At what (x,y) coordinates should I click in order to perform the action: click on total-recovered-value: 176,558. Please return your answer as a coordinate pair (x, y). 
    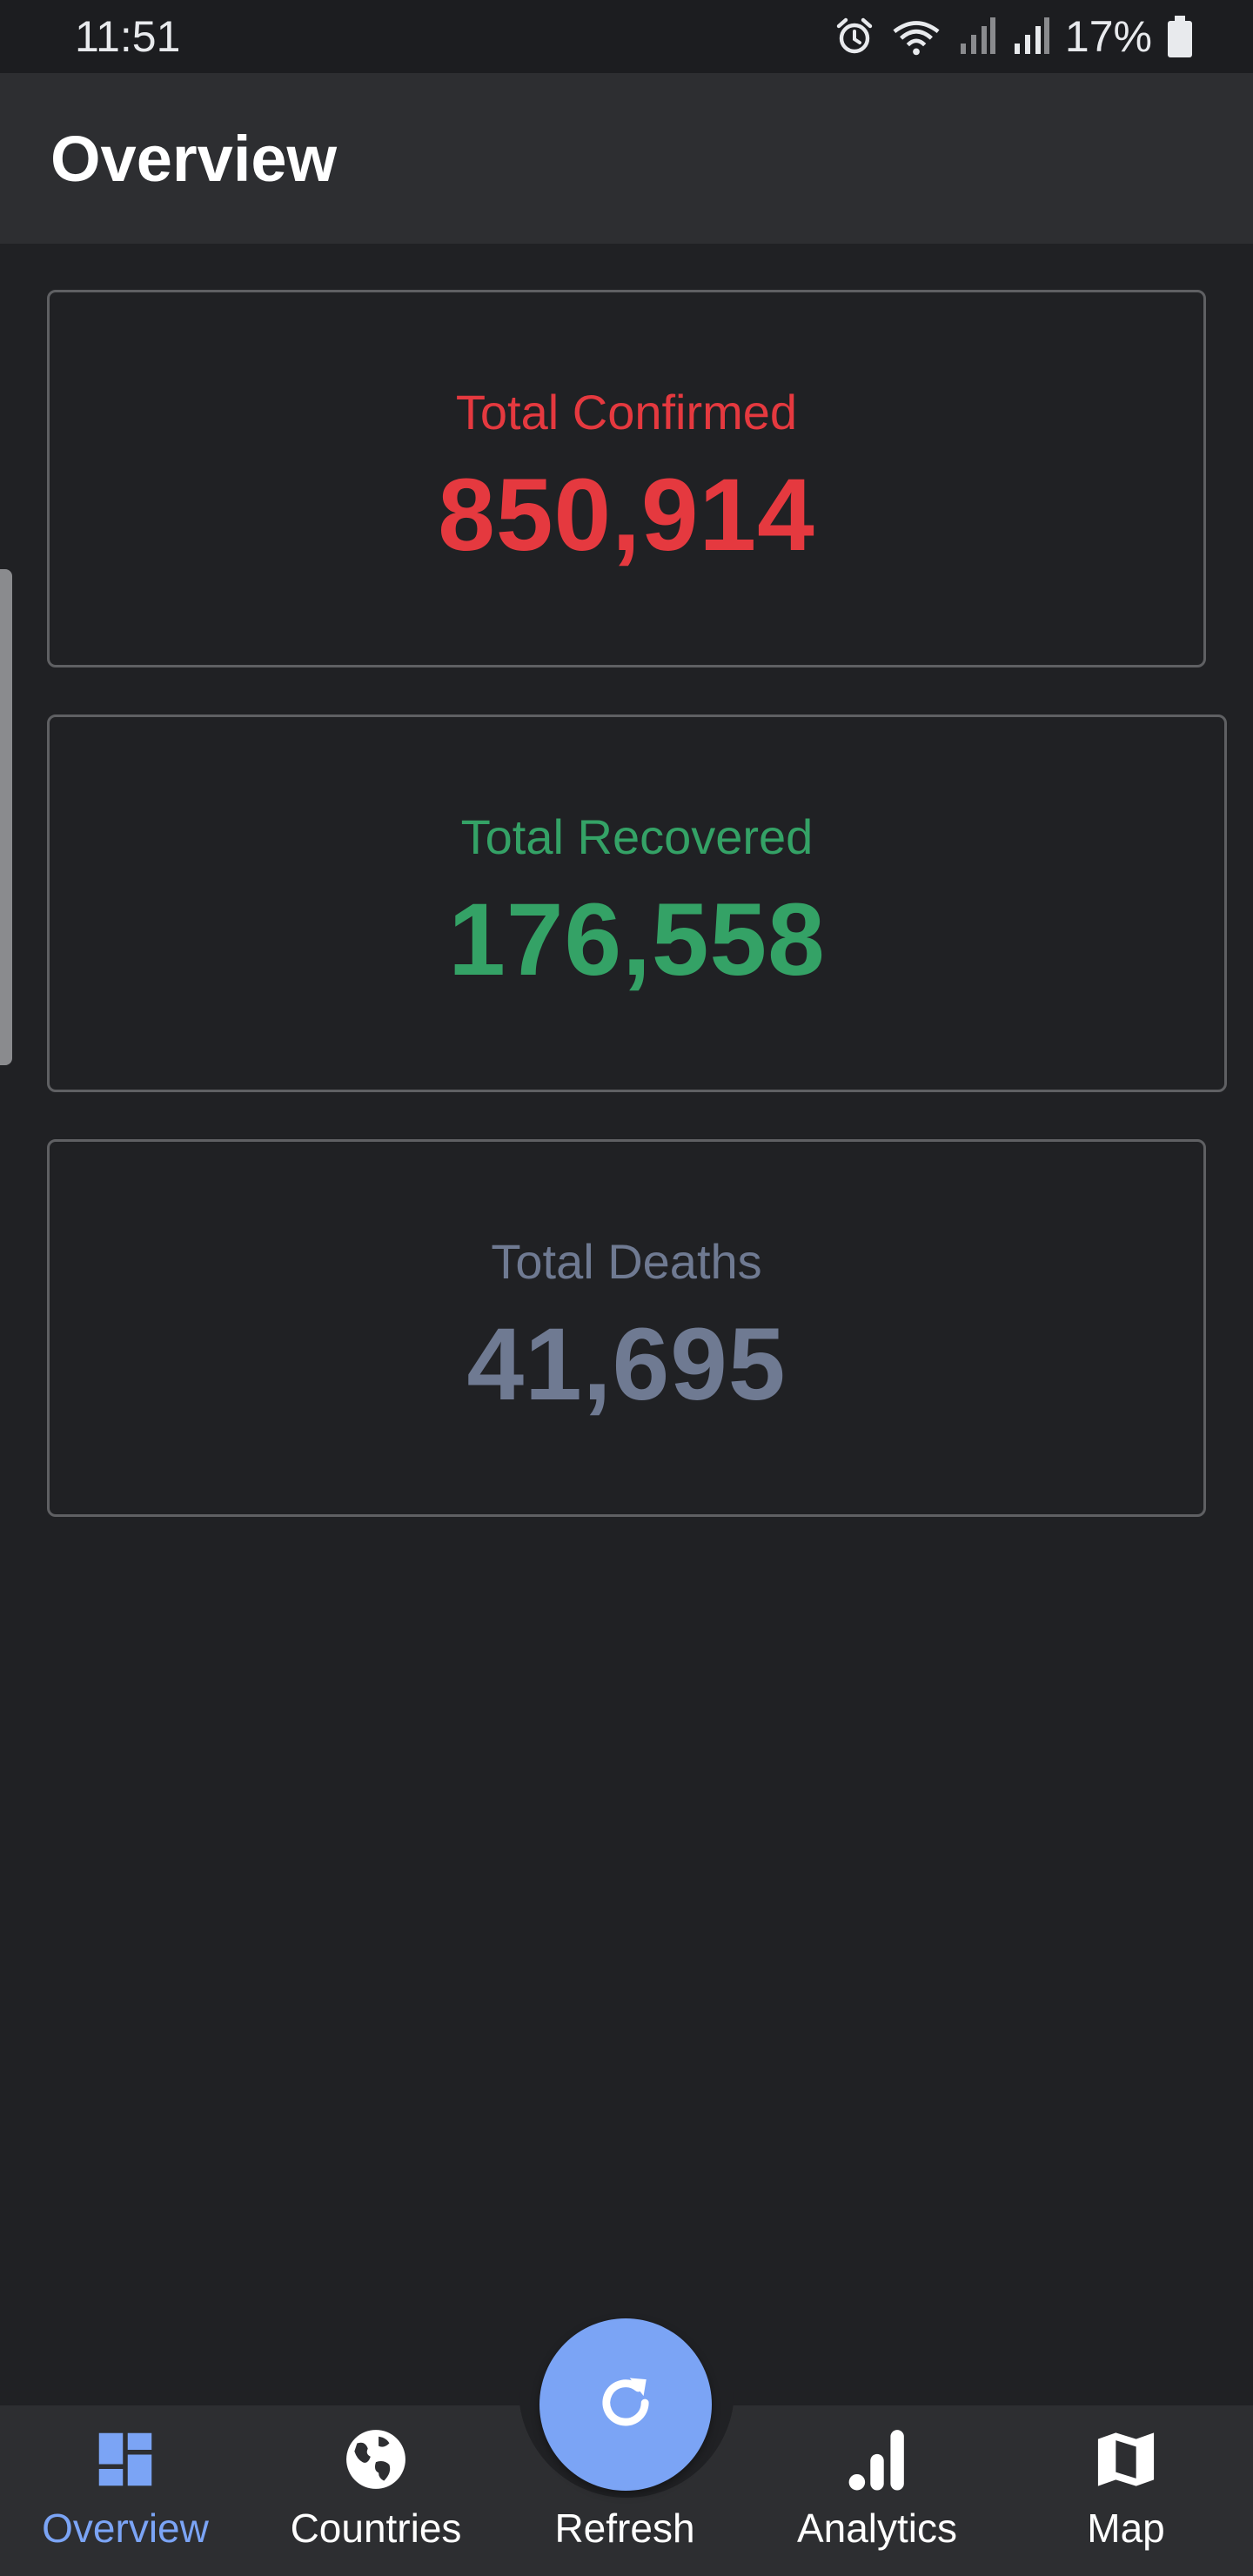
    Looking at the image, I should click on (637, 940).